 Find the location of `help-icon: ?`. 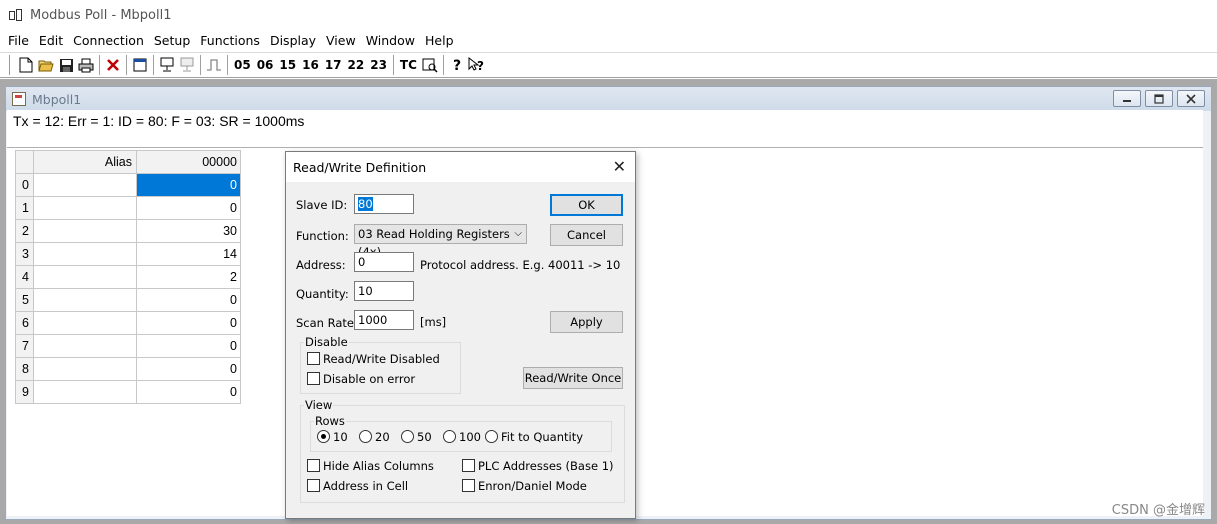

help-icon: ? is located at coordinates (457, 65).